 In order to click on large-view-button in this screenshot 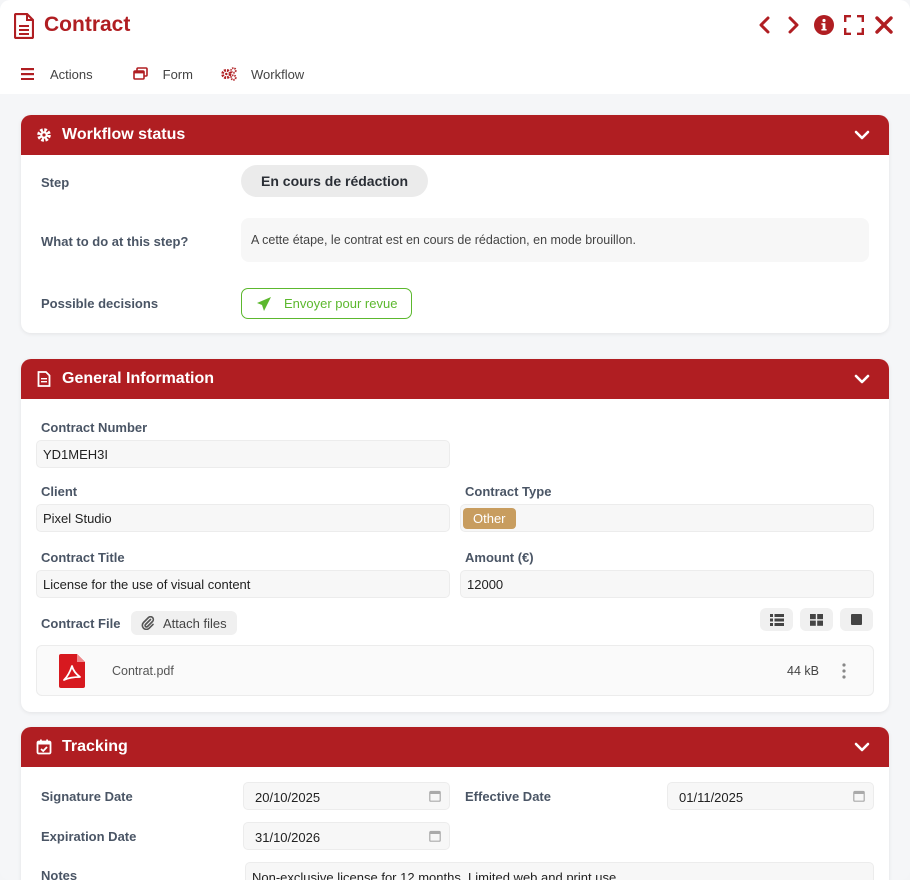, I will do `click(856, 619)`.